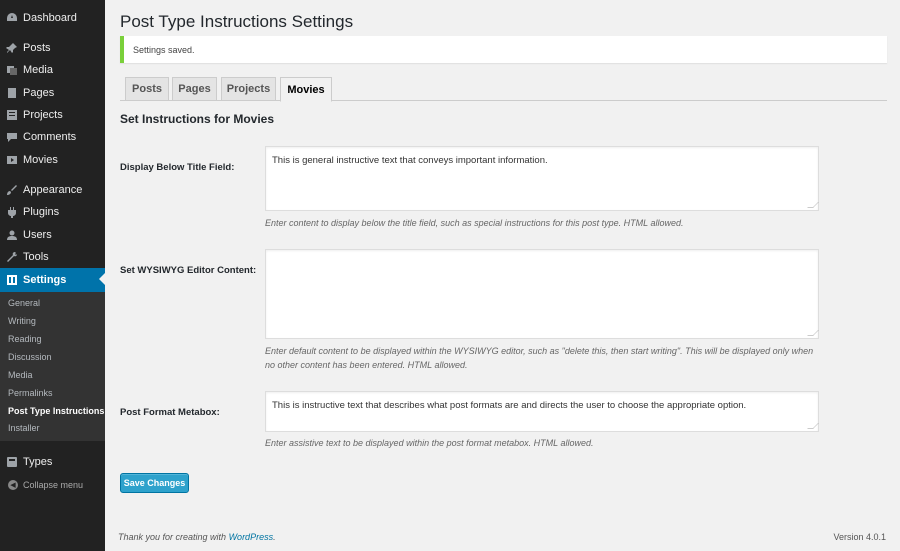 The height and width of the screenshot is (551, 900). I want to click on submenu-general: General, so click(24, 303).